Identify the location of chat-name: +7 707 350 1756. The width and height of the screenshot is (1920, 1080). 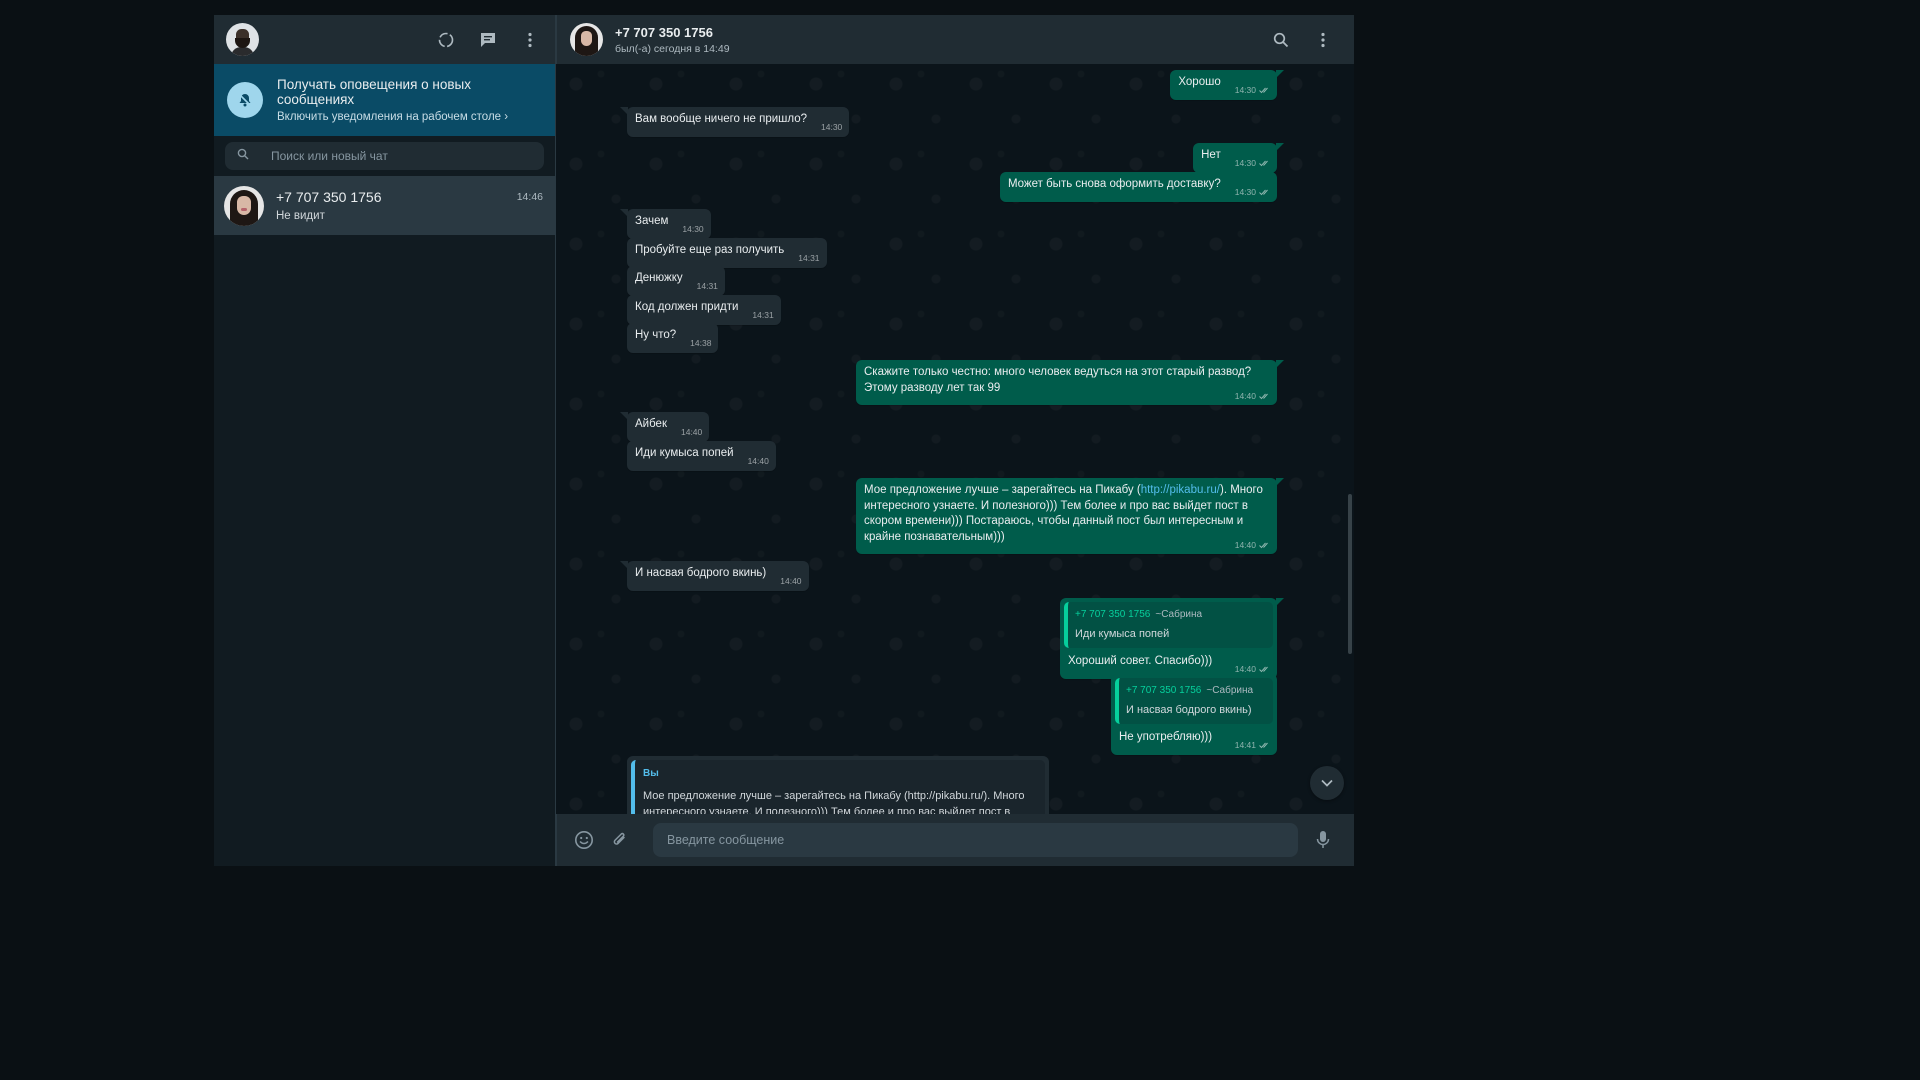
(329, 197).